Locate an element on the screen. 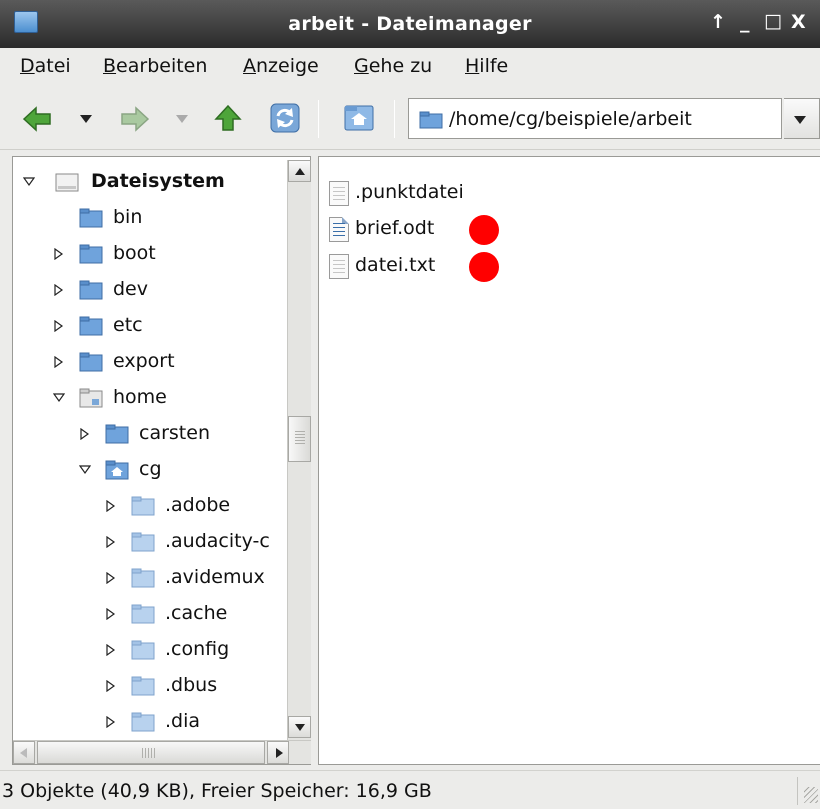  minimize-icon: _ is located at coordinates (745, 22).